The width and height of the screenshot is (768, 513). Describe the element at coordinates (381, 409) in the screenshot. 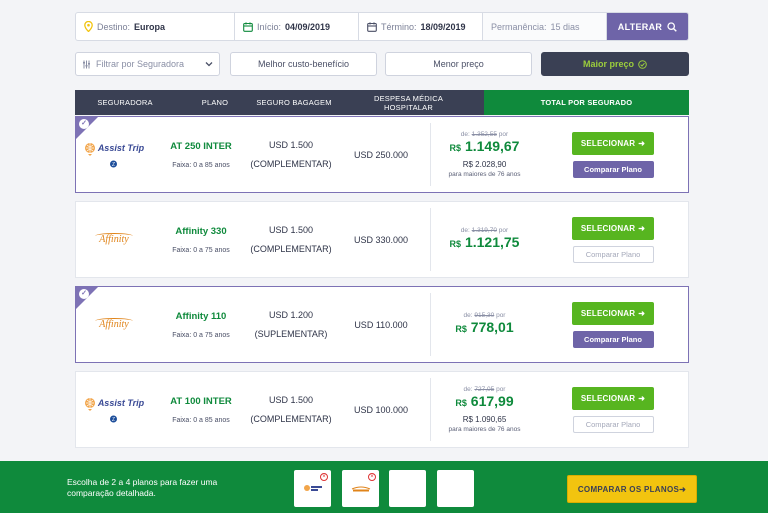

I see `despesa-value: USD 100.000` at that location.